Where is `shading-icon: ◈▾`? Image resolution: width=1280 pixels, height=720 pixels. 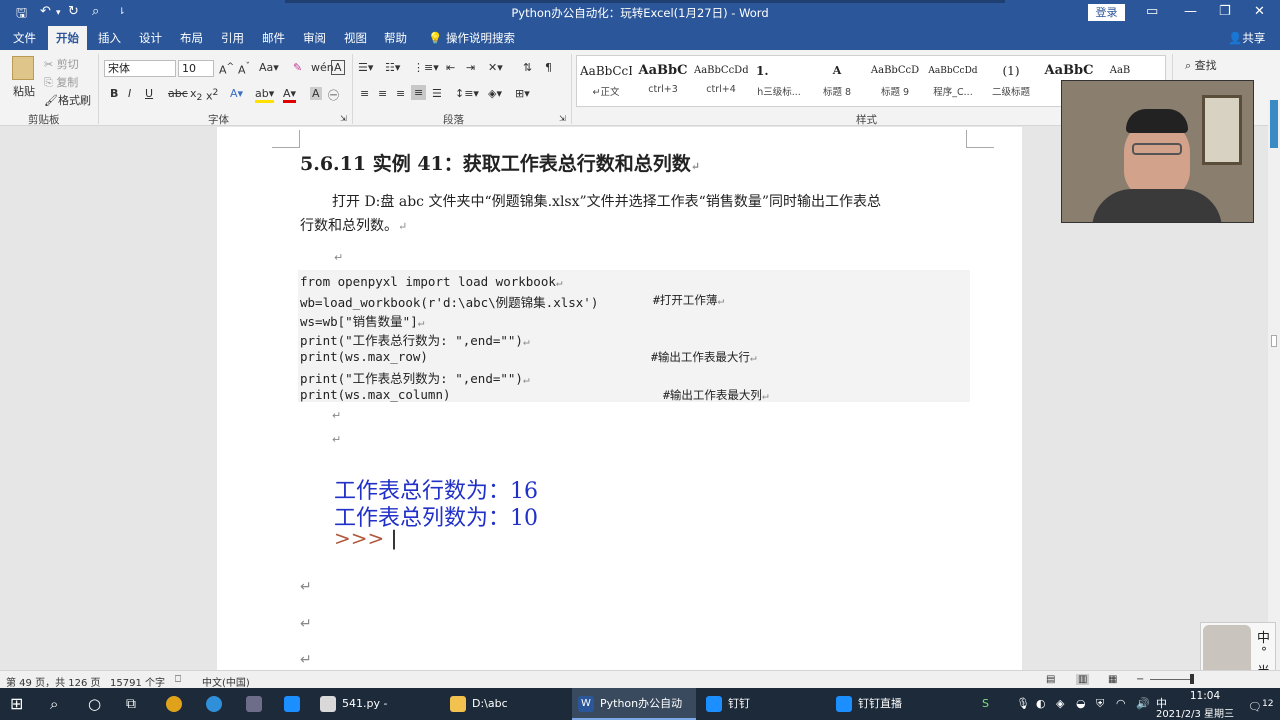
shading-icon: ◈▾ is located at coordinates (495, 93).